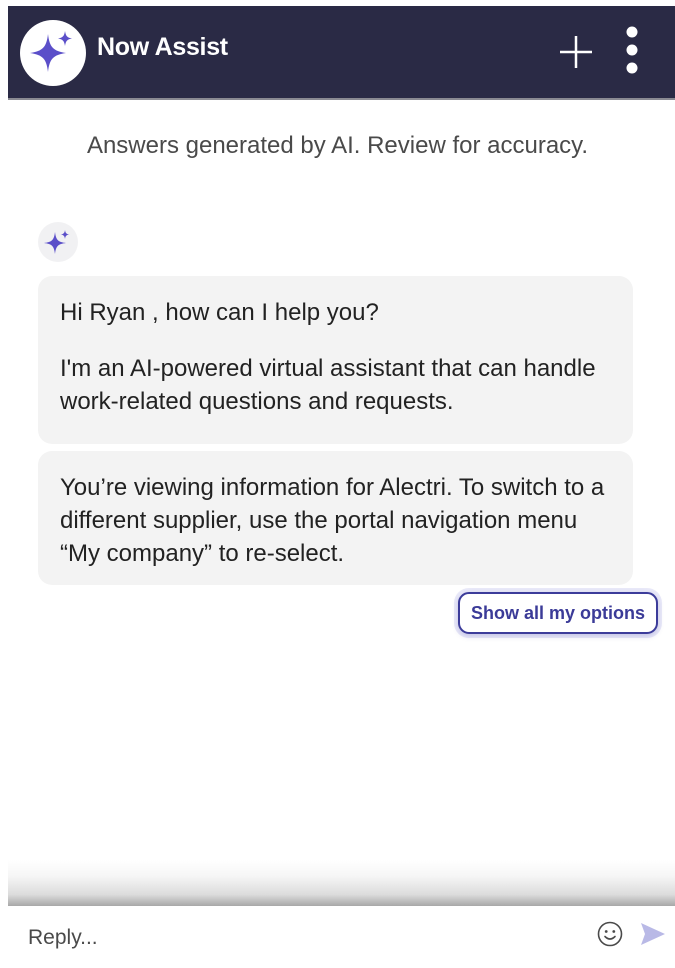  I want to click on bot-avatar, so click(58, 242).